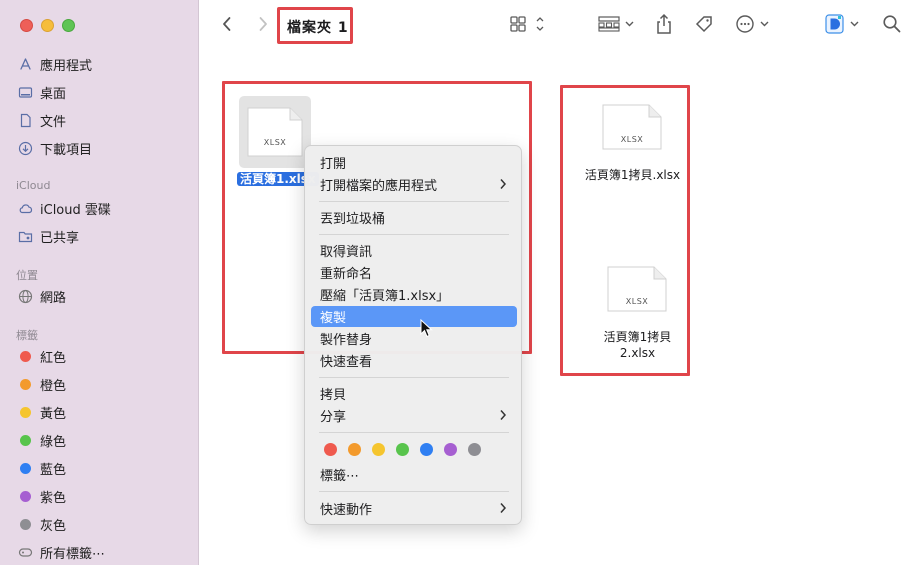  What do you see at coordinates (66, 66) in the screenshot?
I see `sidebar-item-label: 應用程式` at bounding box center [66, 66].